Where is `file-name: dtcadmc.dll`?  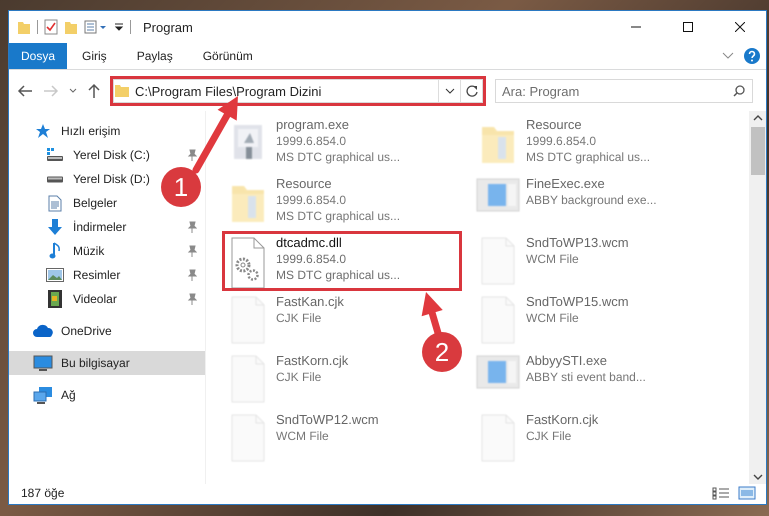
file-name: dtcadmc.dll is located at coordinates (309, 243).